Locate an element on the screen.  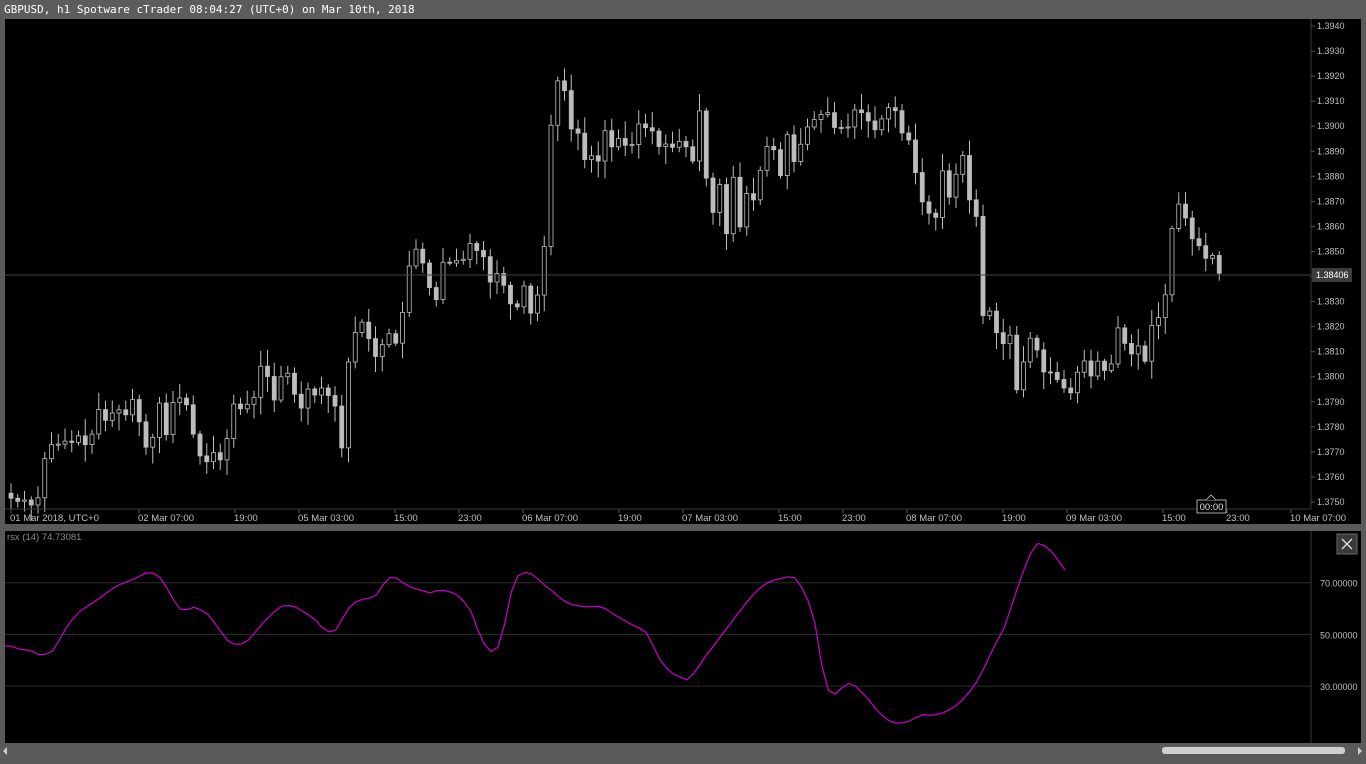
price-axis-label: 1.3760 is located at coordinates (1331, 477).